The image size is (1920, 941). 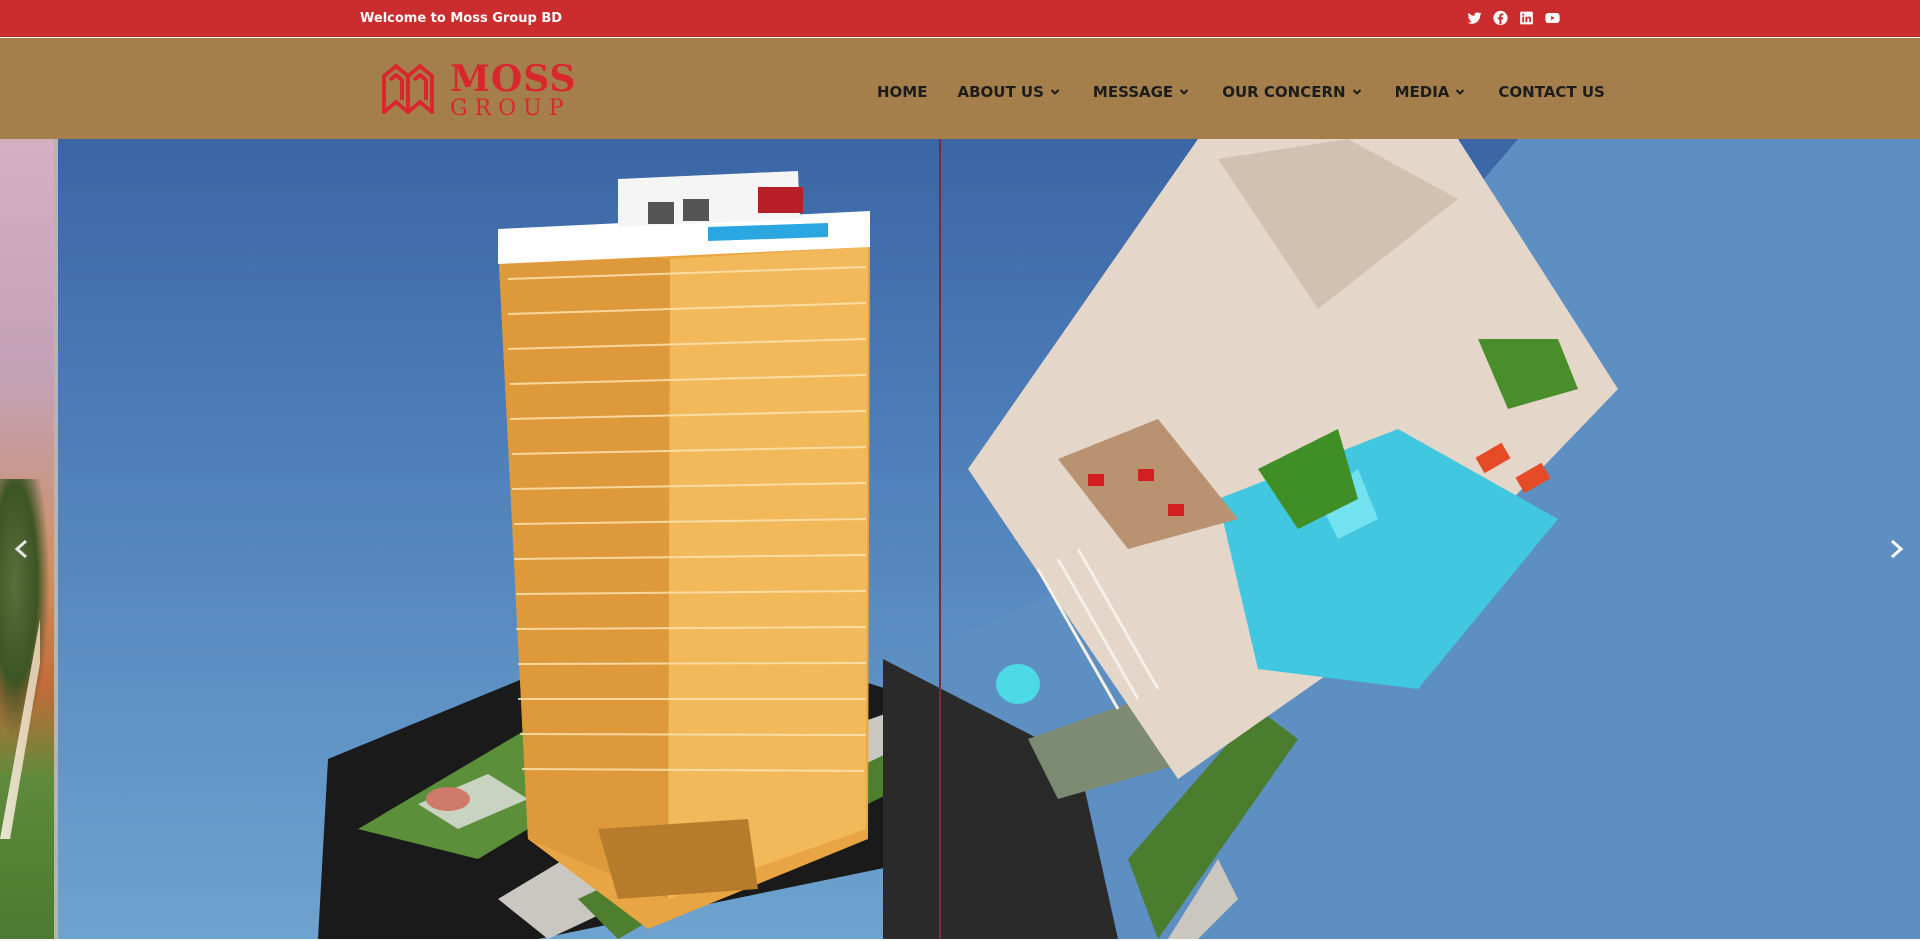 I want to click on nav-home: HOME, so click(x=902, y=92).